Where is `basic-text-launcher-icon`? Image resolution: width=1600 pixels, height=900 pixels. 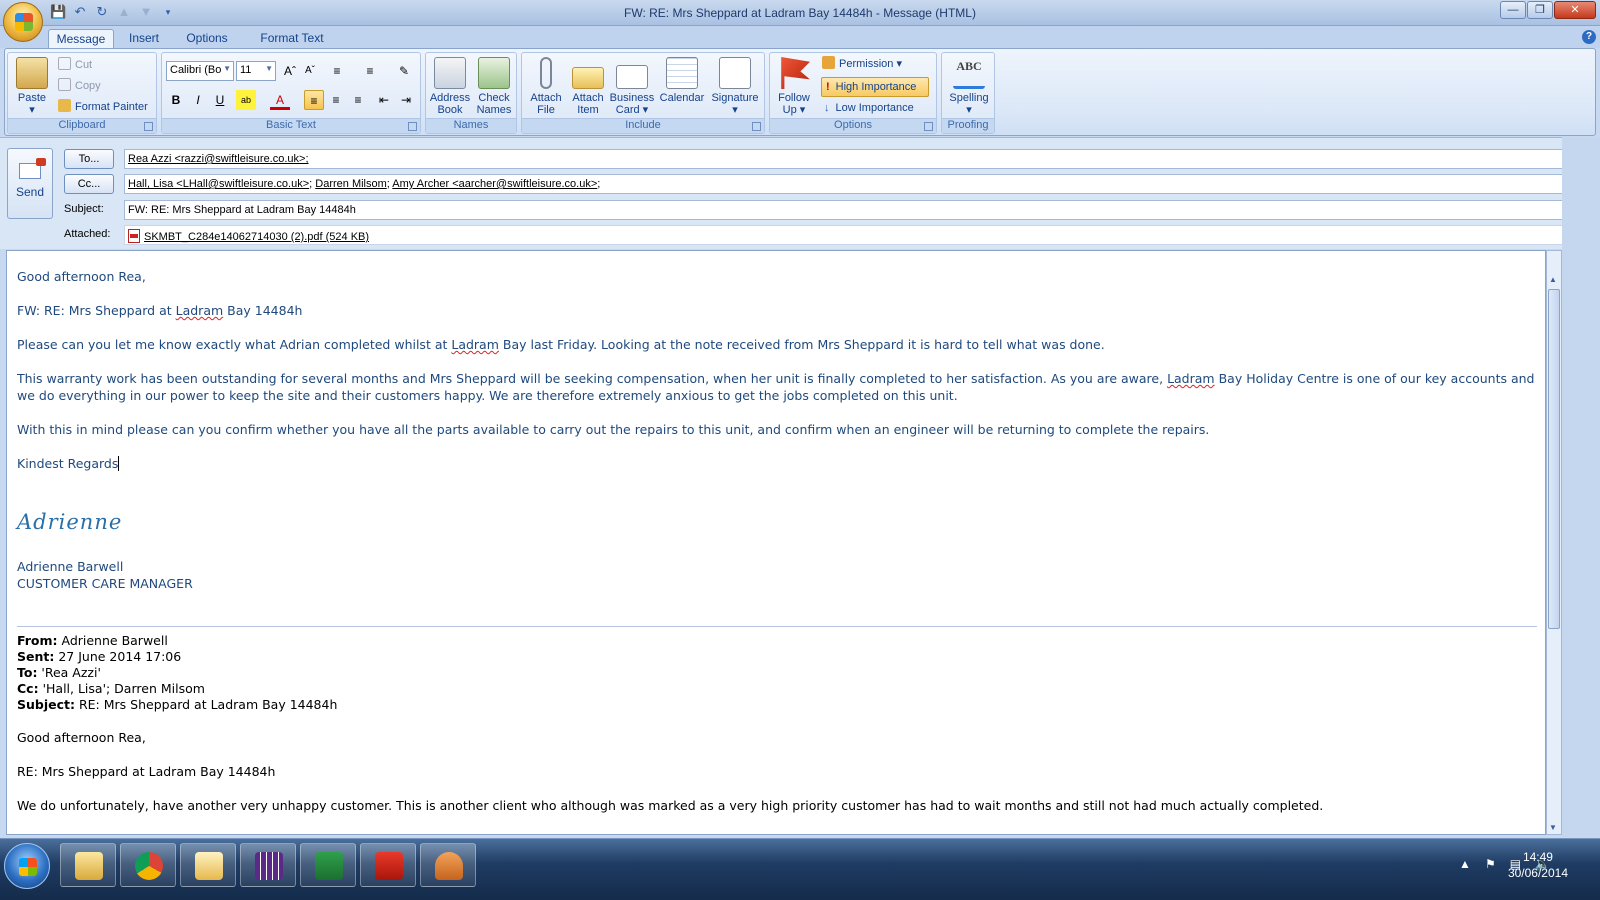
basic-text-launcher-icon is located at coordinates (412, 126).